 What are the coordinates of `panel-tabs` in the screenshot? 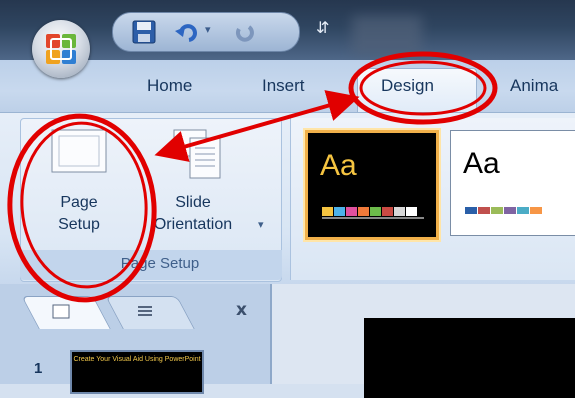 It's located at (145, 313).